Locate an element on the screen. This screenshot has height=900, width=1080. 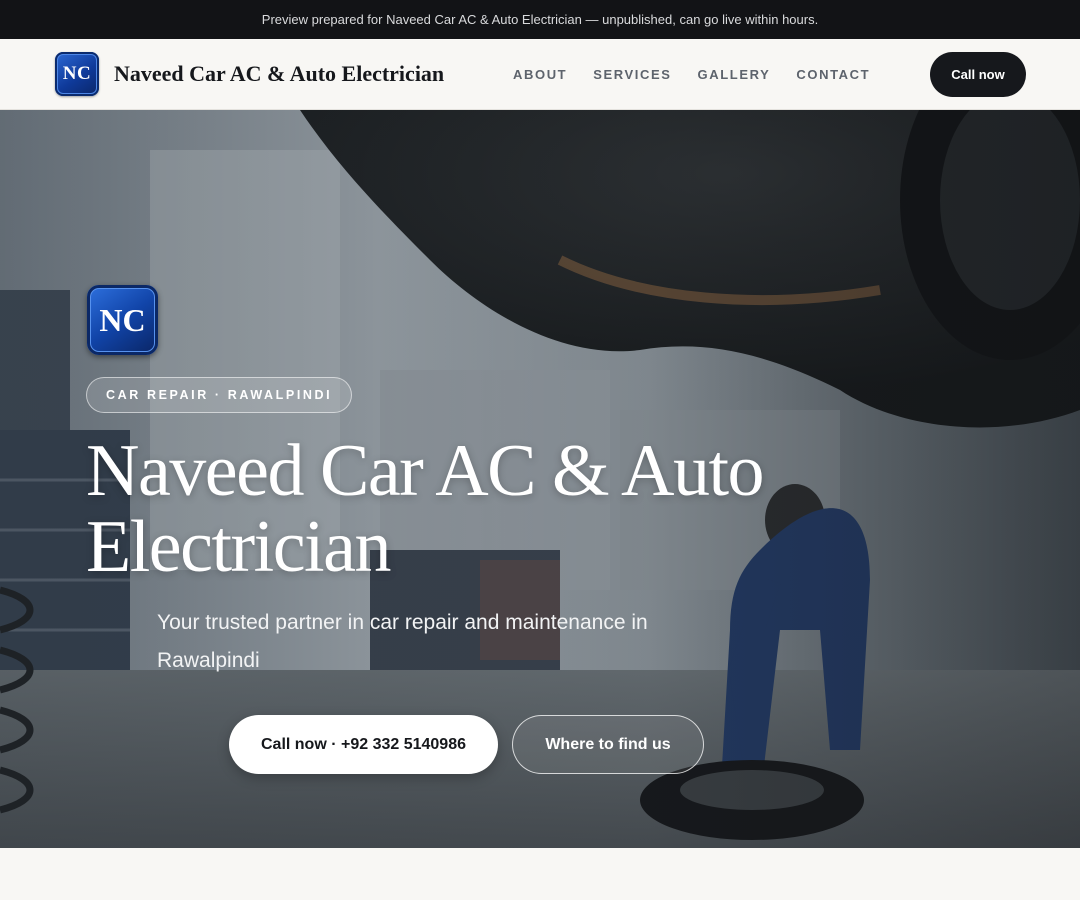
nav-about: ABOUT is located at coordinates (540, 74).